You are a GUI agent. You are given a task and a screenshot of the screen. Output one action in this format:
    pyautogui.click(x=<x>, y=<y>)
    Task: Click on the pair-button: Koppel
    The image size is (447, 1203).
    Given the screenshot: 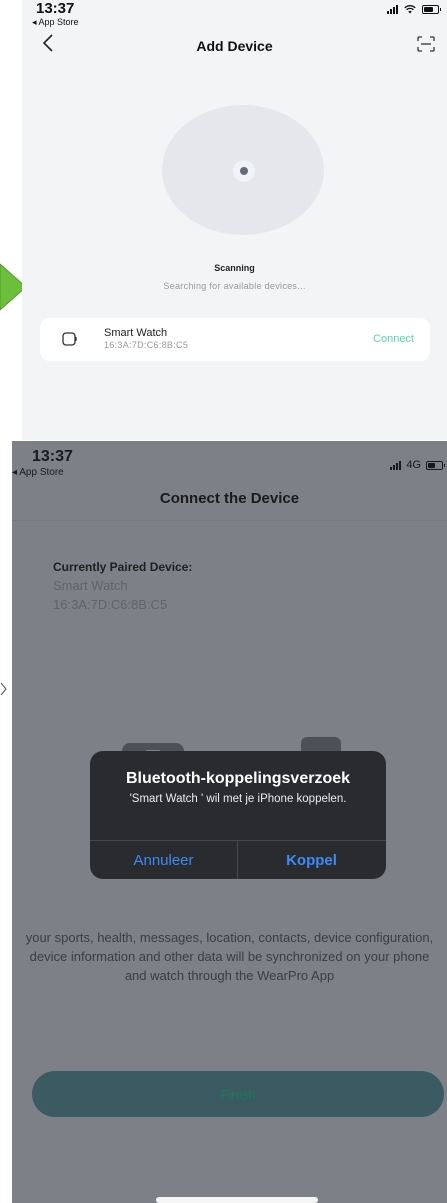 What is the action you would take?
    pyautogui.click(x=311, y=860)
    